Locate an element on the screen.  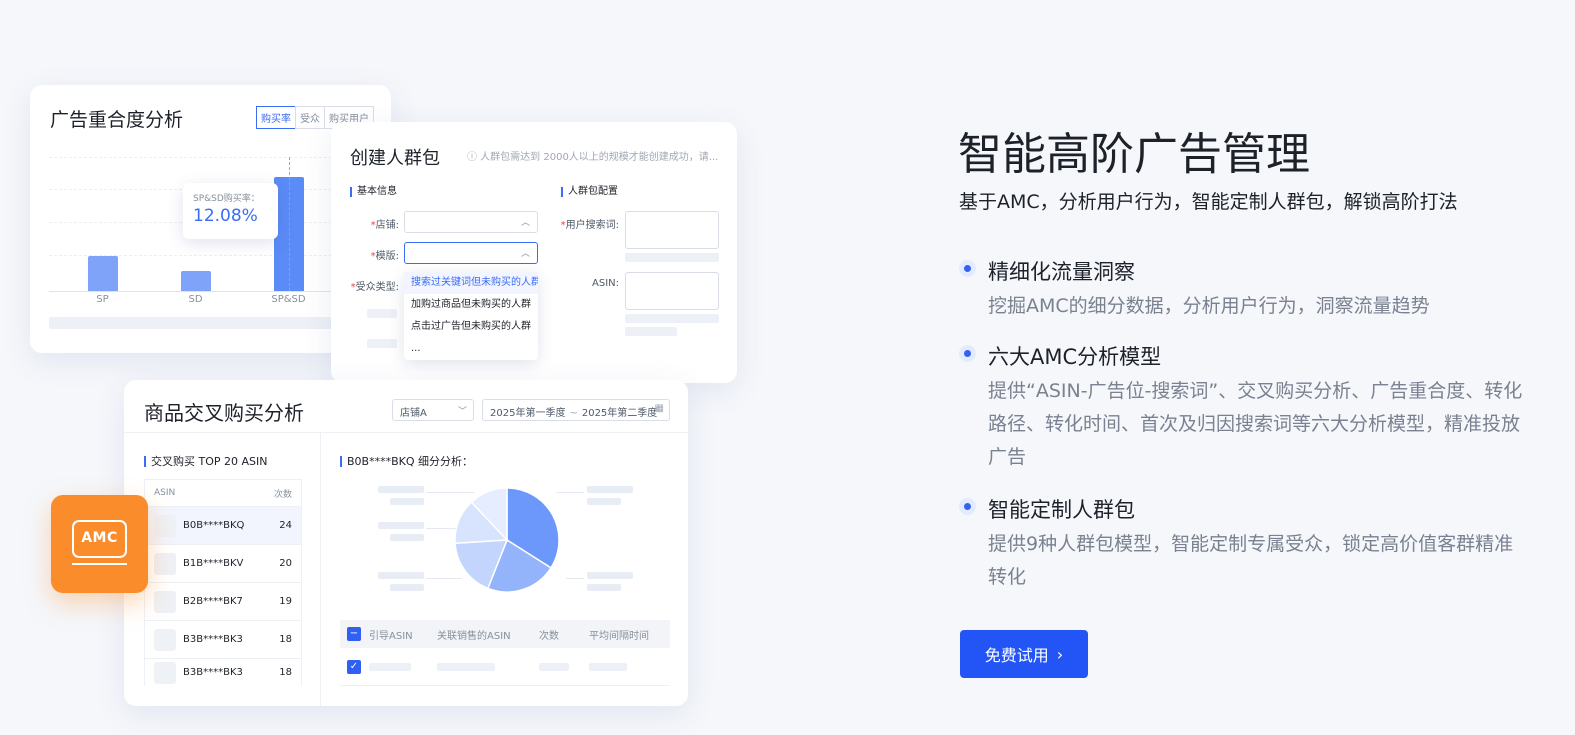
table-row: B1B****BKV 20 is located at coordinates (223, 563).